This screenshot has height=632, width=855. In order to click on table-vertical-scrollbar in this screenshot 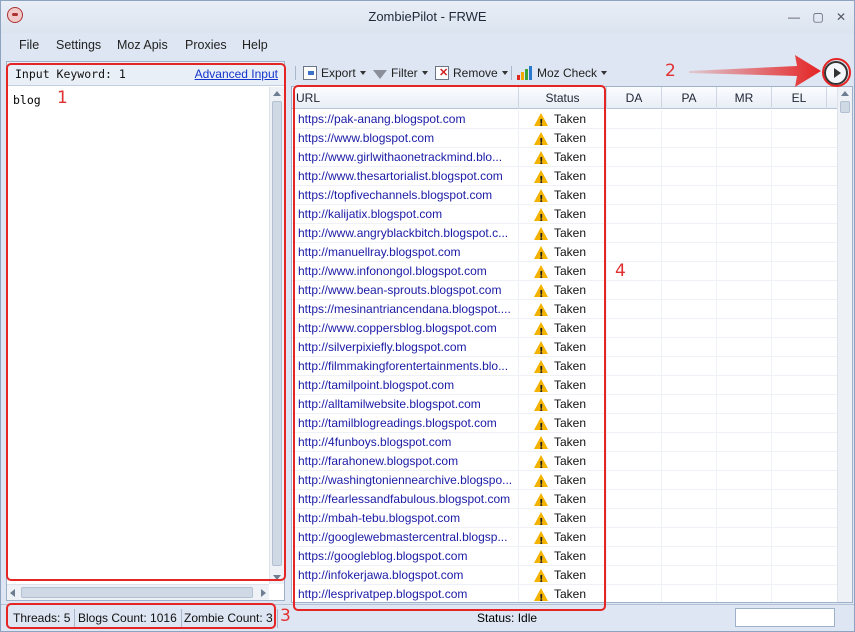, I will do `click(844, 344)`.